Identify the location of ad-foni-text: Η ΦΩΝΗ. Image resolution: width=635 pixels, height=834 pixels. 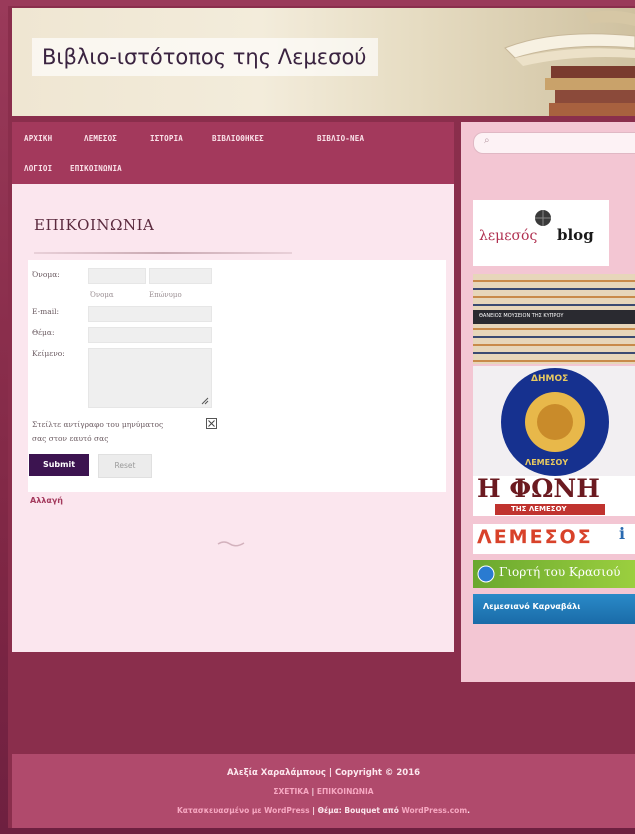
(538, 489).